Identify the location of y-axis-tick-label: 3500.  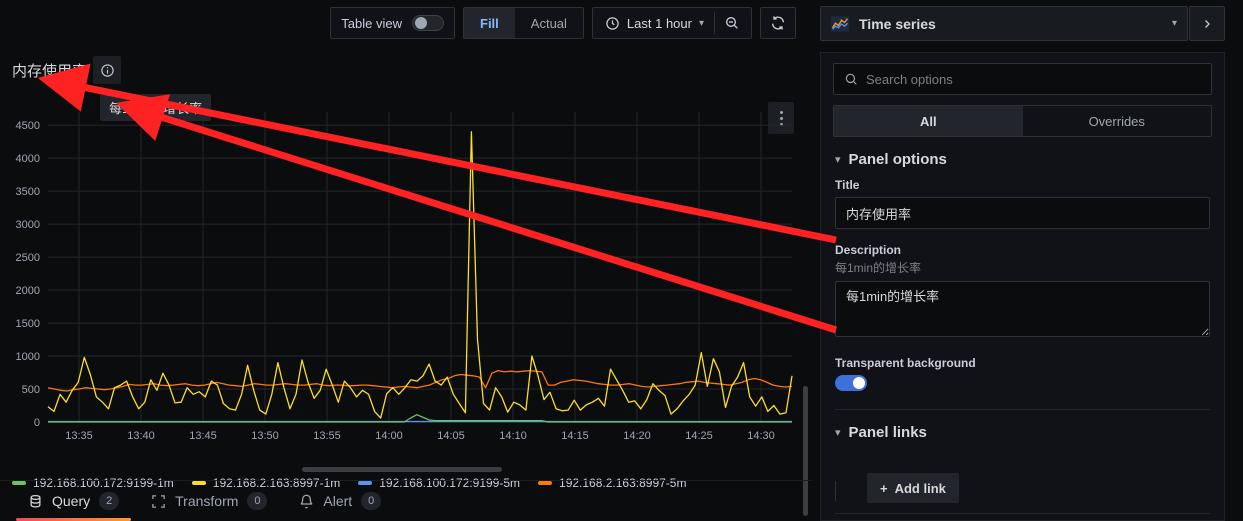
(28, 192).